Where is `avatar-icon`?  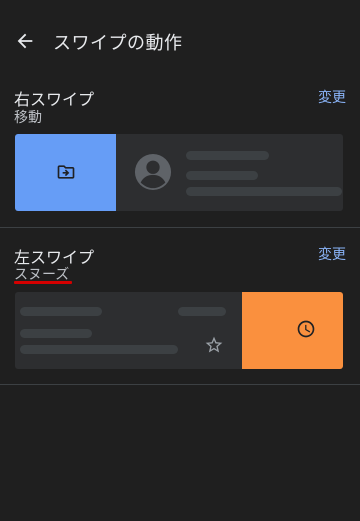
avatar-icon is located at coordinates (153, 172).